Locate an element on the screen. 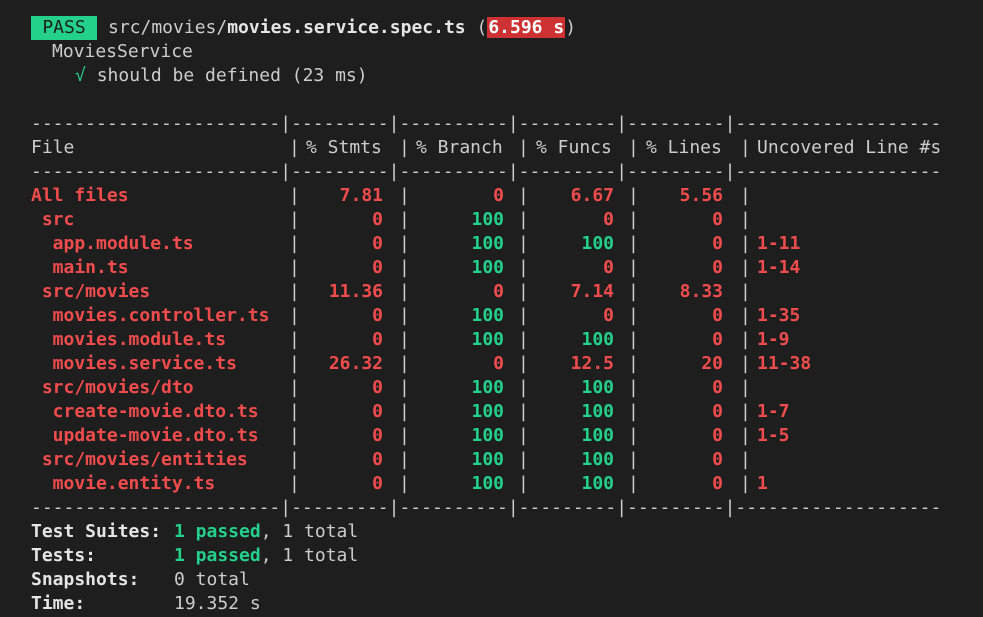  summary-time-value: 19.352 s is located at coordinates (217, 603).